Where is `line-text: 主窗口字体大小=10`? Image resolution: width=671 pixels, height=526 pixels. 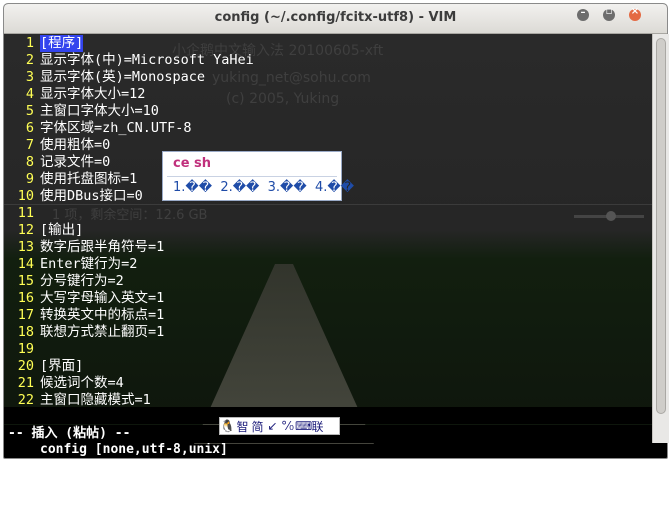
line-text: 主窗口字体大小=10 is located at coordinates (99, 111).